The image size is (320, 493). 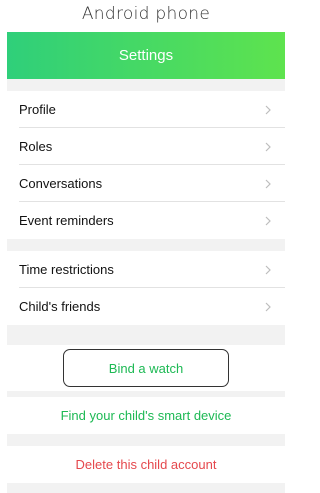 I want to click on settings-item-childs-friends: Child's friends, so click(x=146, y=306).